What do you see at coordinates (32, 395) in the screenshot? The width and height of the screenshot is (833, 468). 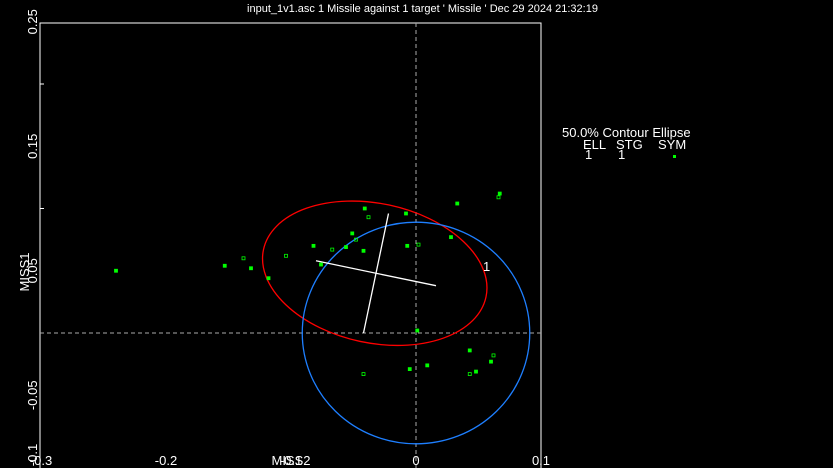 I see `y-tick-label: -0.05` at bounding box center [32, 395].